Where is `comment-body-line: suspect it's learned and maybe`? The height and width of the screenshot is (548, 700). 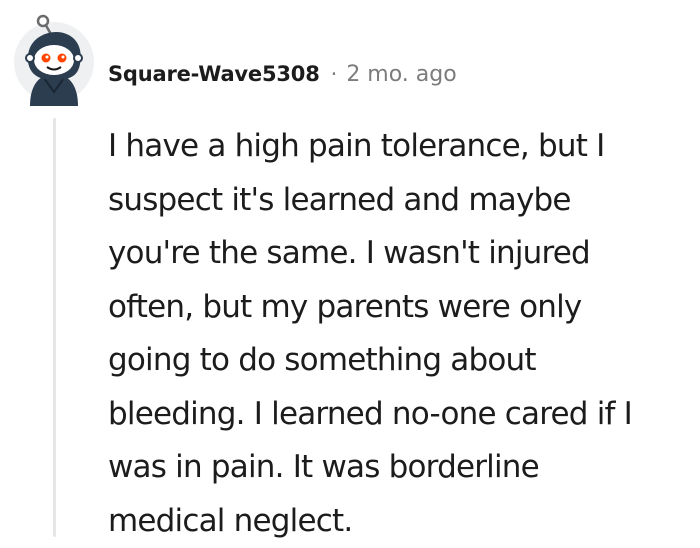 comment-body-line: suspect it's learned and maybe is located at coordinates (398, 201).